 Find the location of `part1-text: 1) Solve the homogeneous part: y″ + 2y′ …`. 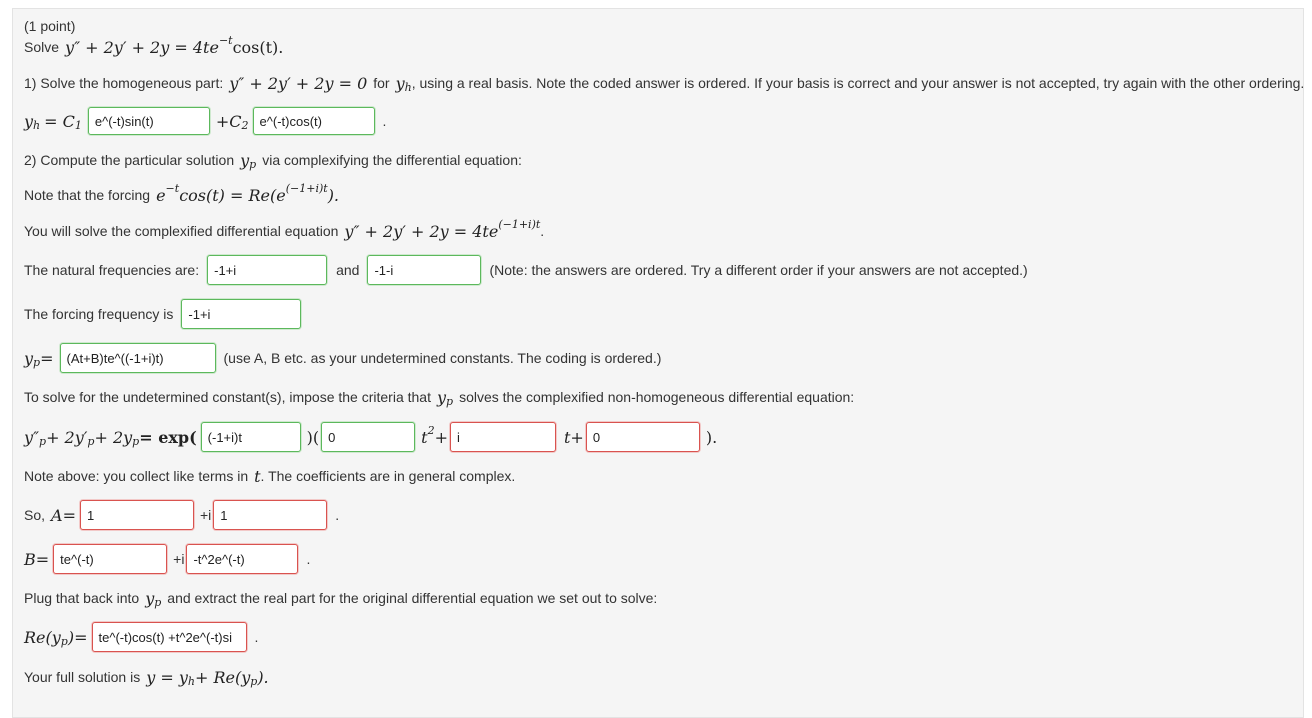

part1-text: 1) Solve the homogeneous part: y″ + 2y′ … is located at coordinates (664, 83).